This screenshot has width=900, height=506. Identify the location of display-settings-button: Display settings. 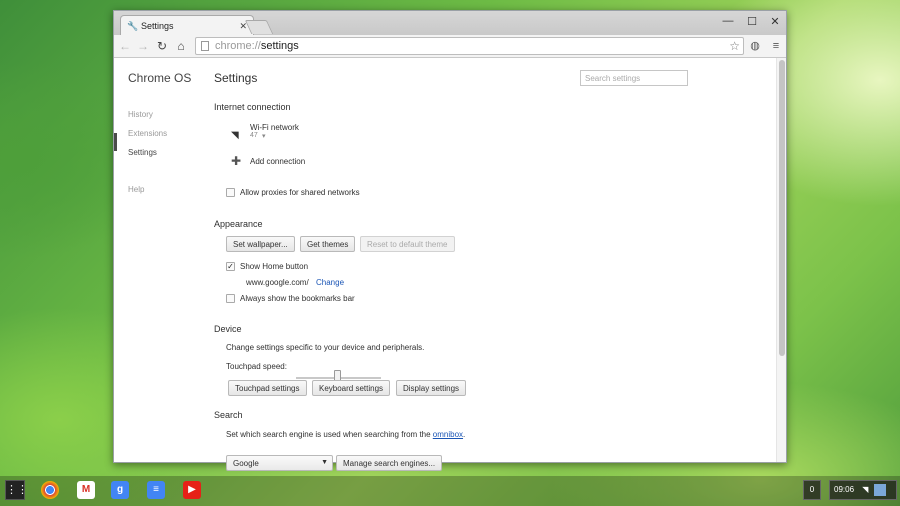
(431, 388).